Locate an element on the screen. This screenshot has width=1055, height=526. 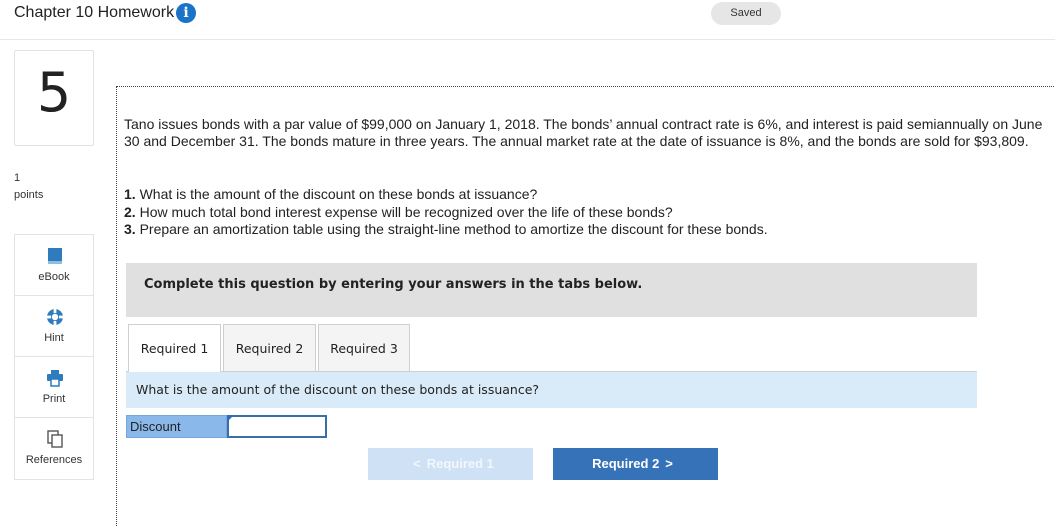
top-header: Chapter 10 Homework i Saved is located at coordinates (527, 20).